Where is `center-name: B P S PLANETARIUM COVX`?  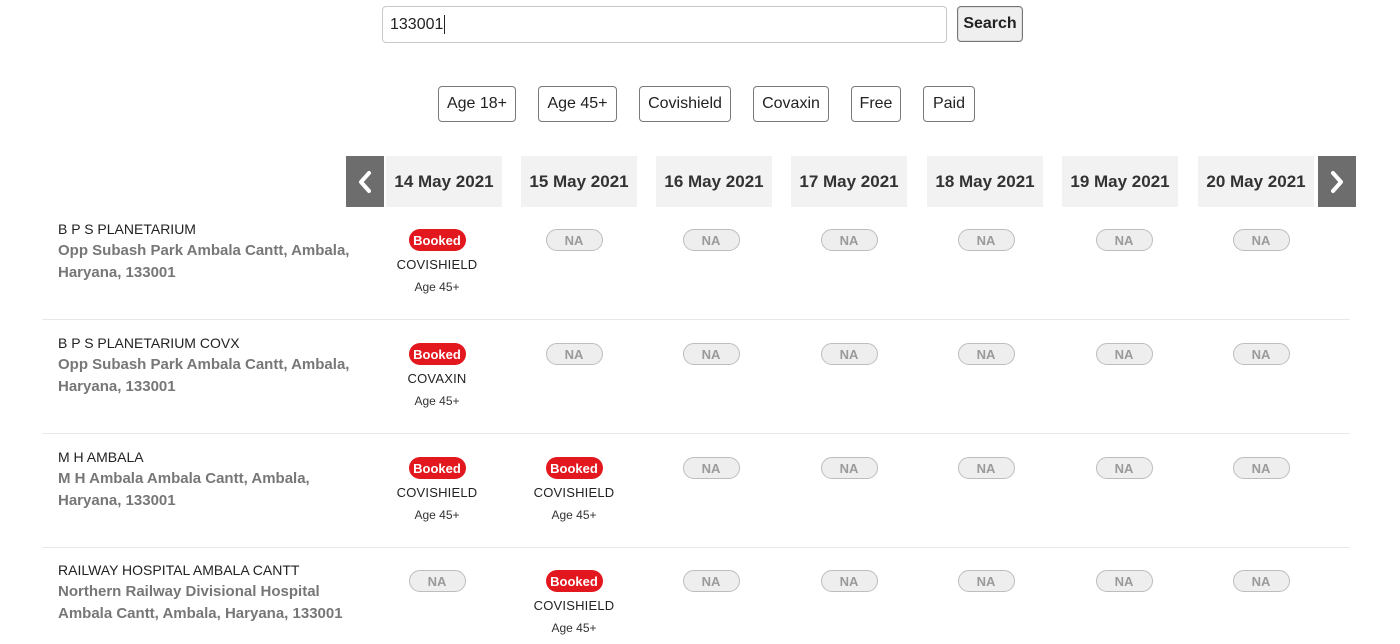 center-name: B P S PLANETARIUM COVX is located at coordinates (149, 343).